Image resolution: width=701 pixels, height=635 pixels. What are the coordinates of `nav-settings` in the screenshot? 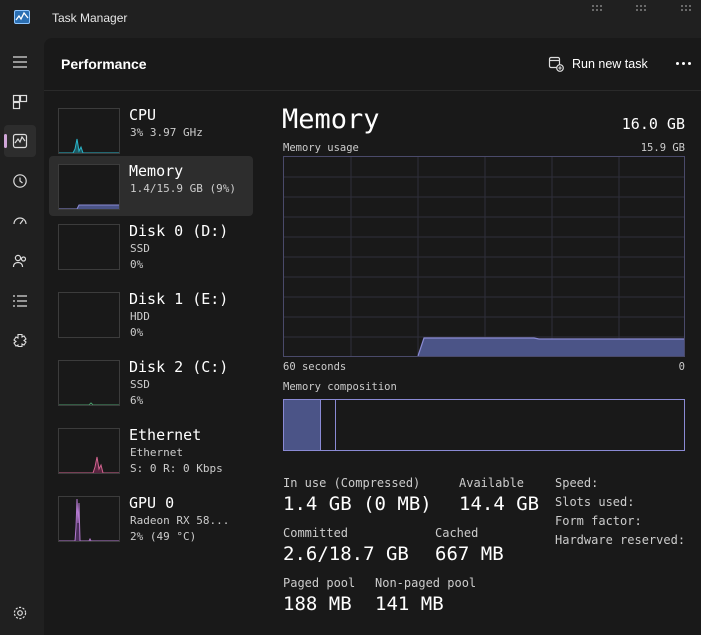 It's located at (20, 613).